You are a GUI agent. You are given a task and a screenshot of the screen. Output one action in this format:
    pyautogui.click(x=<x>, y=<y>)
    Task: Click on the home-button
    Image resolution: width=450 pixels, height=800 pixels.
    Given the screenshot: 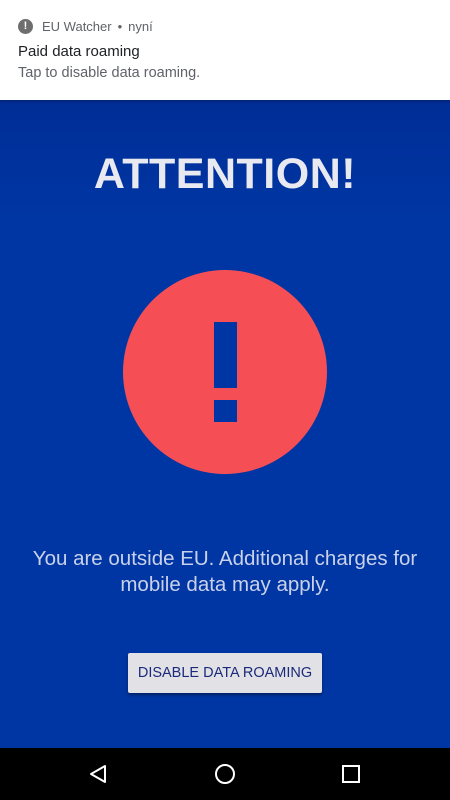 What is the action you would take?
    pyautogui.click(x=225, y=774)
    